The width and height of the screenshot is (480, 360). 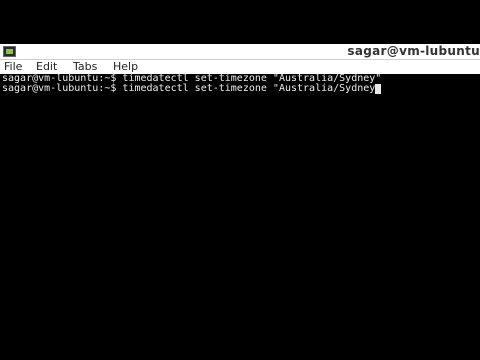 I want to click on terminal-app-icon, so click(x=9, y=51).